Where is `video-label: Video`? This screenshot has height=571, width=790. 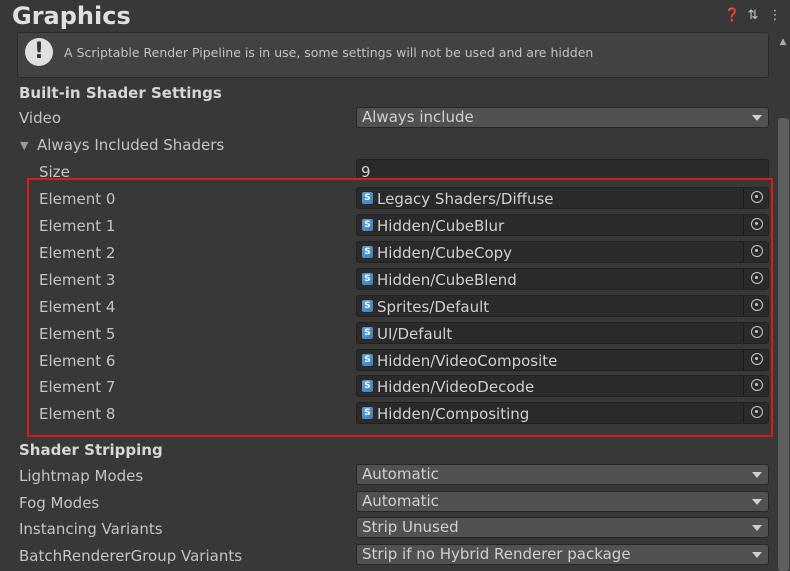
video-label: Video is located at coordinates (40, 118).